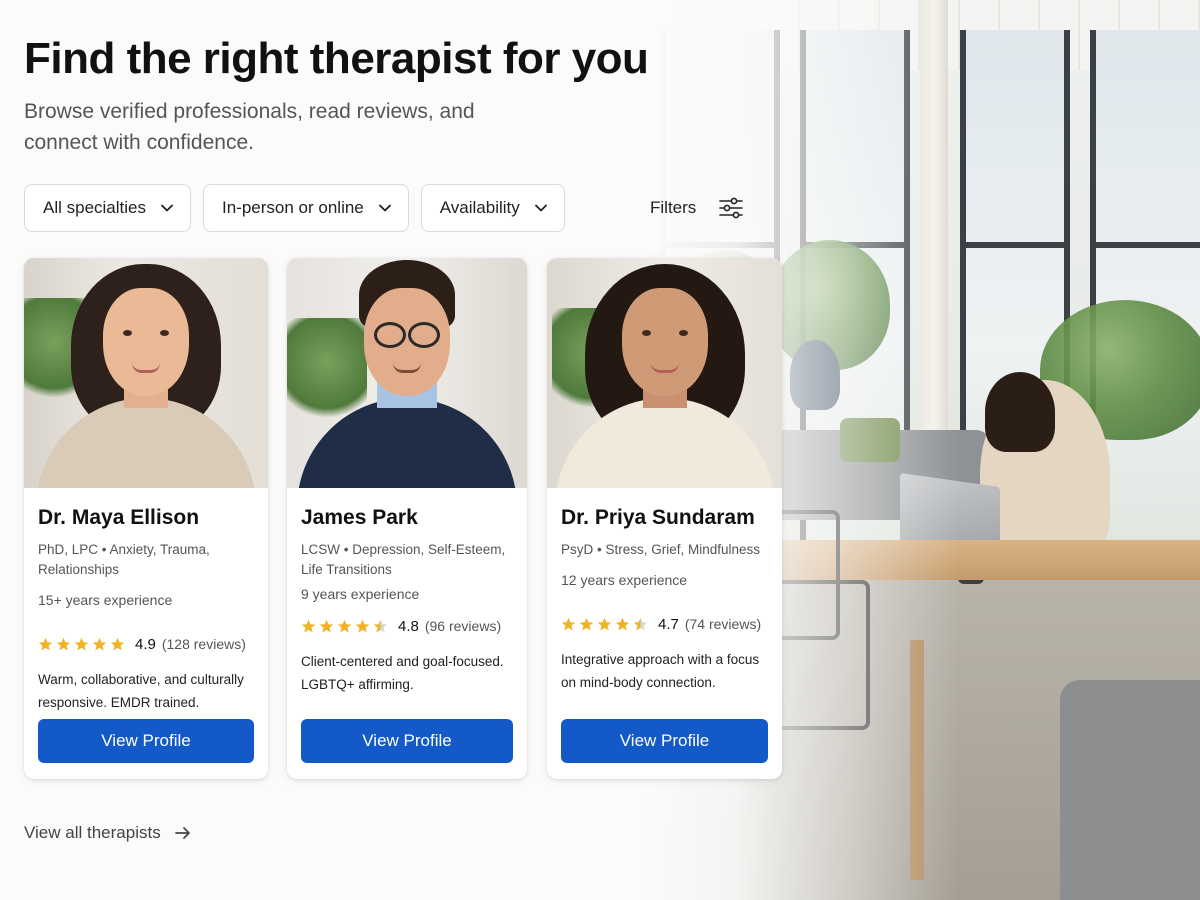  What do you see at coordinates (182, 833) in the screenshot?
I see `arrow-right-icon` at bounding box center [182, 833].